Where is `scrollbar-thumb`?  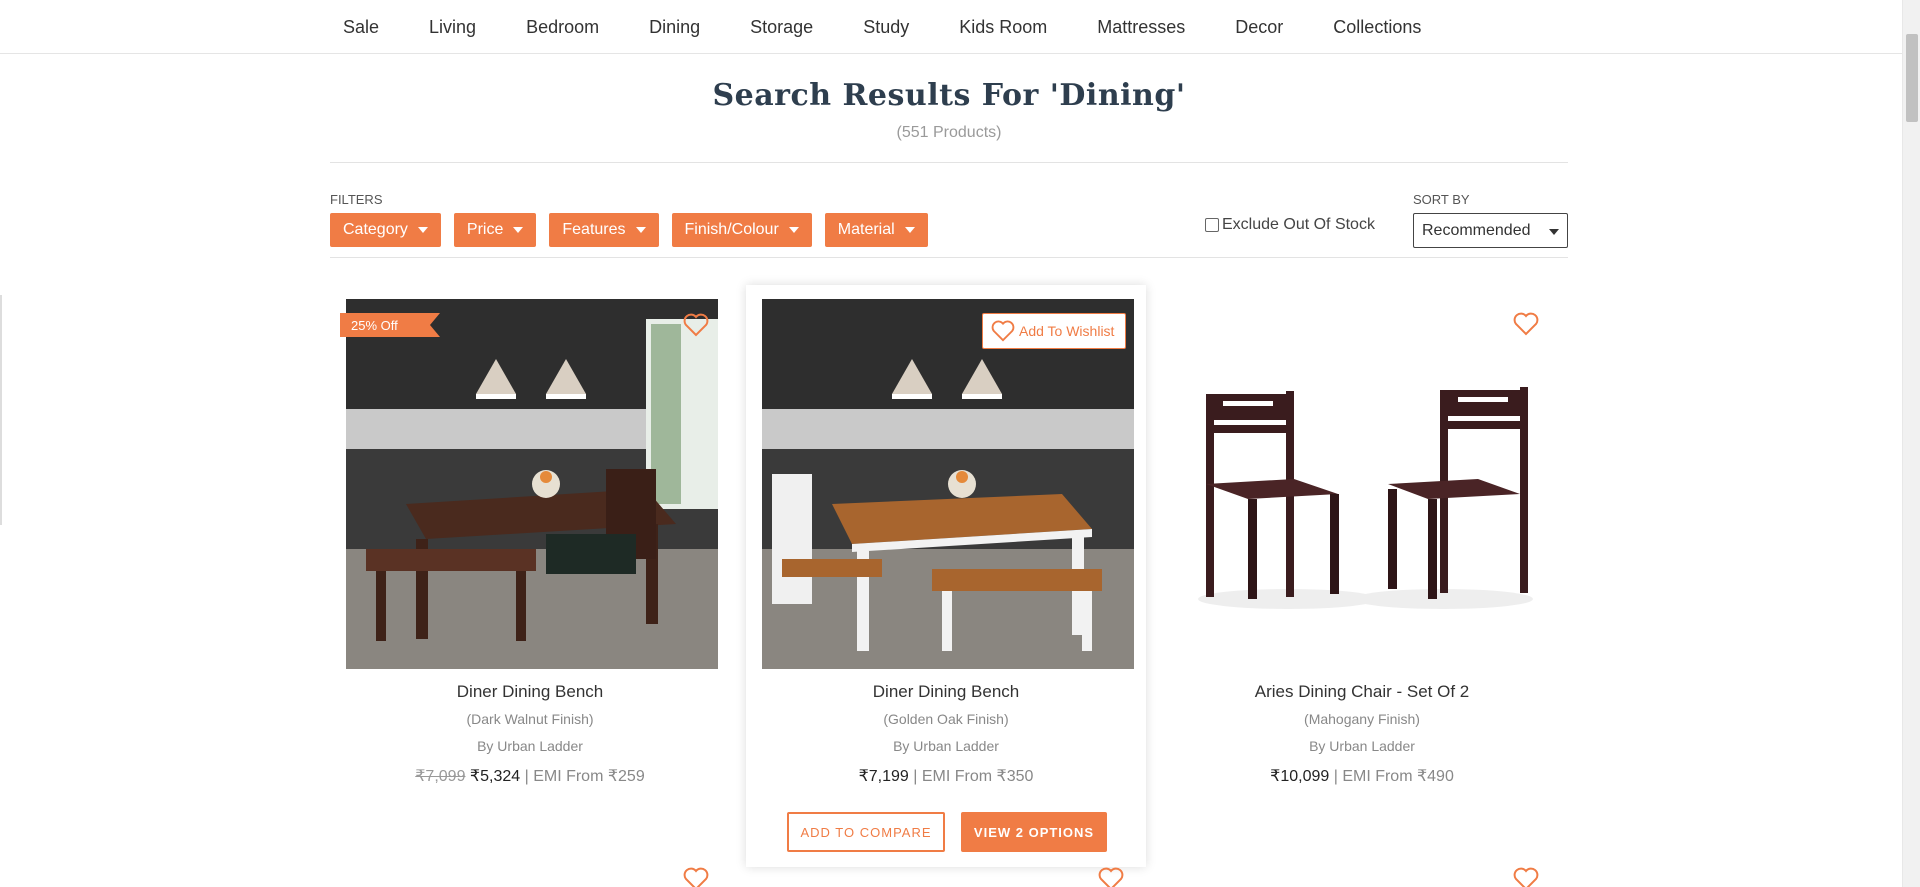 scrollbar-thumb is located at coordinates (1912, 78).